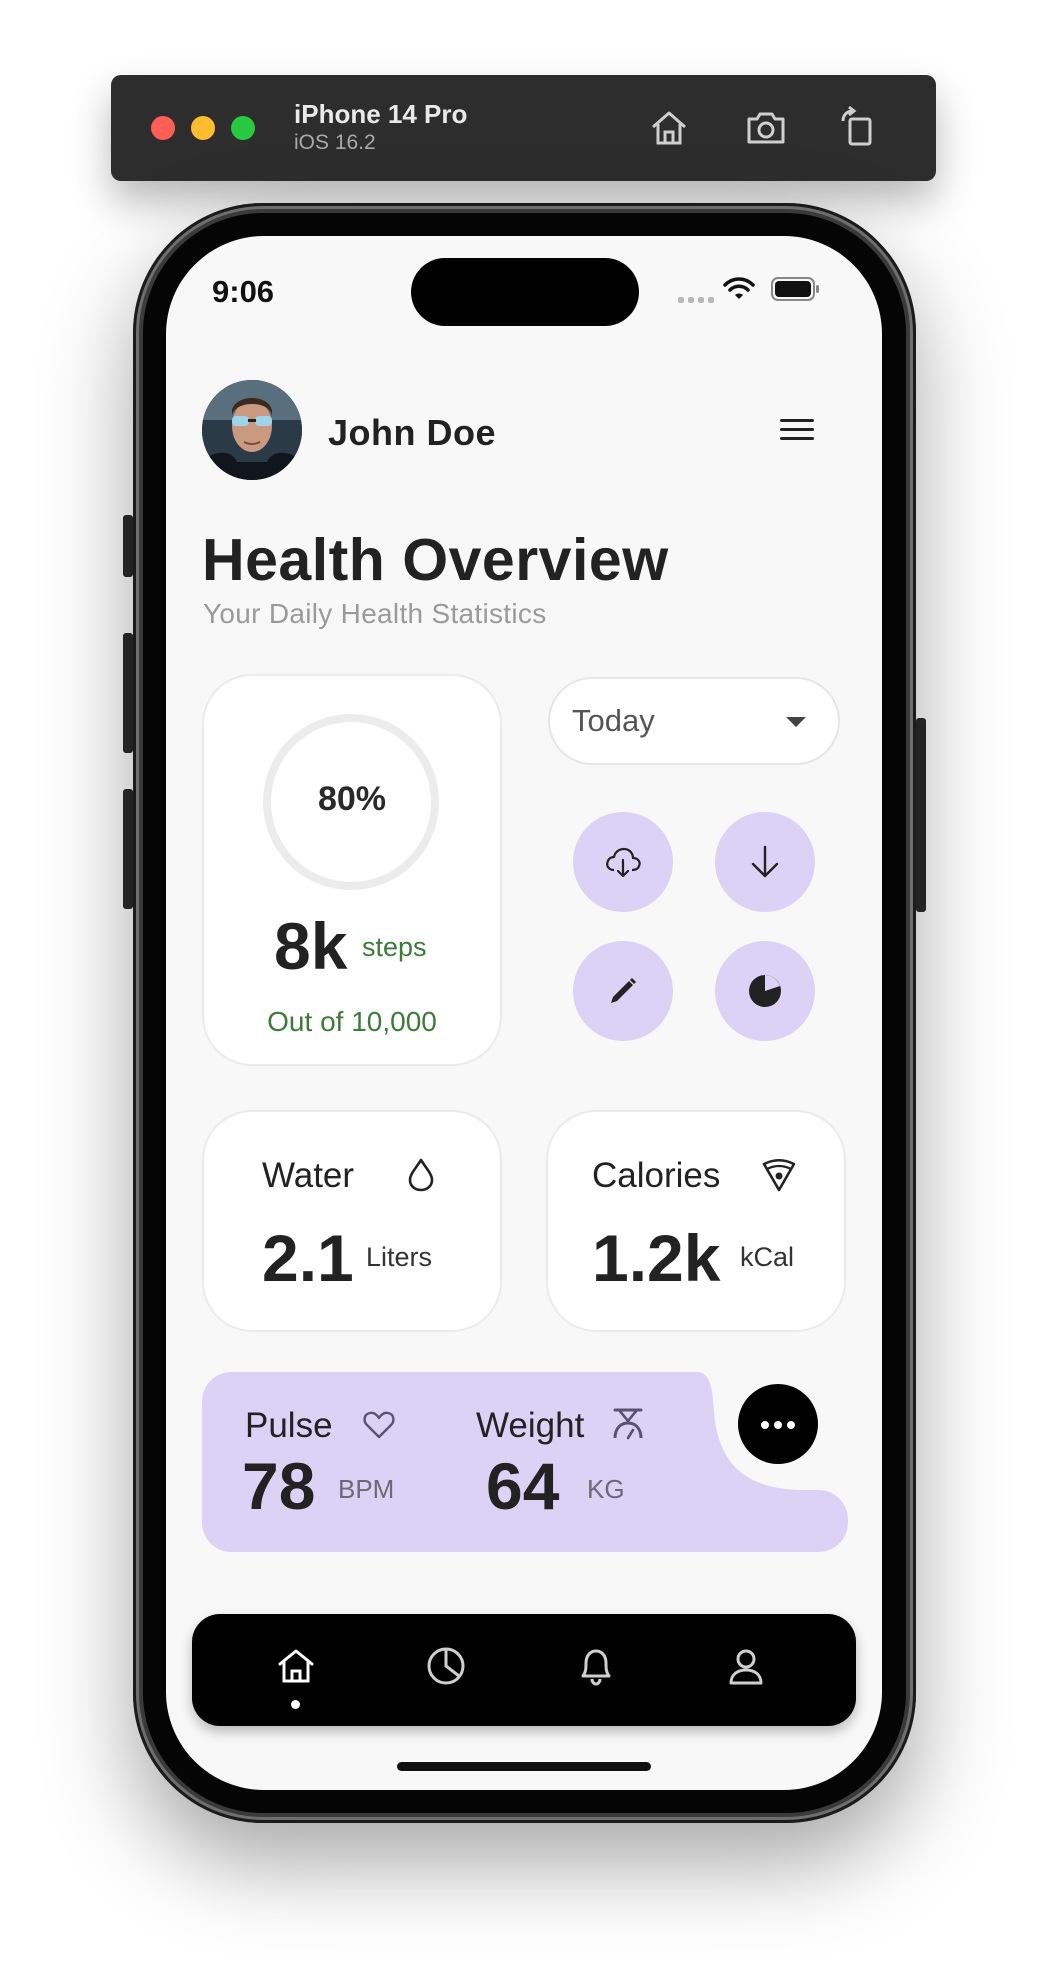  What do you see at coordinates (128, 546) in the screenshot?
I see `silent-switch` at bounding box center [128, 546].